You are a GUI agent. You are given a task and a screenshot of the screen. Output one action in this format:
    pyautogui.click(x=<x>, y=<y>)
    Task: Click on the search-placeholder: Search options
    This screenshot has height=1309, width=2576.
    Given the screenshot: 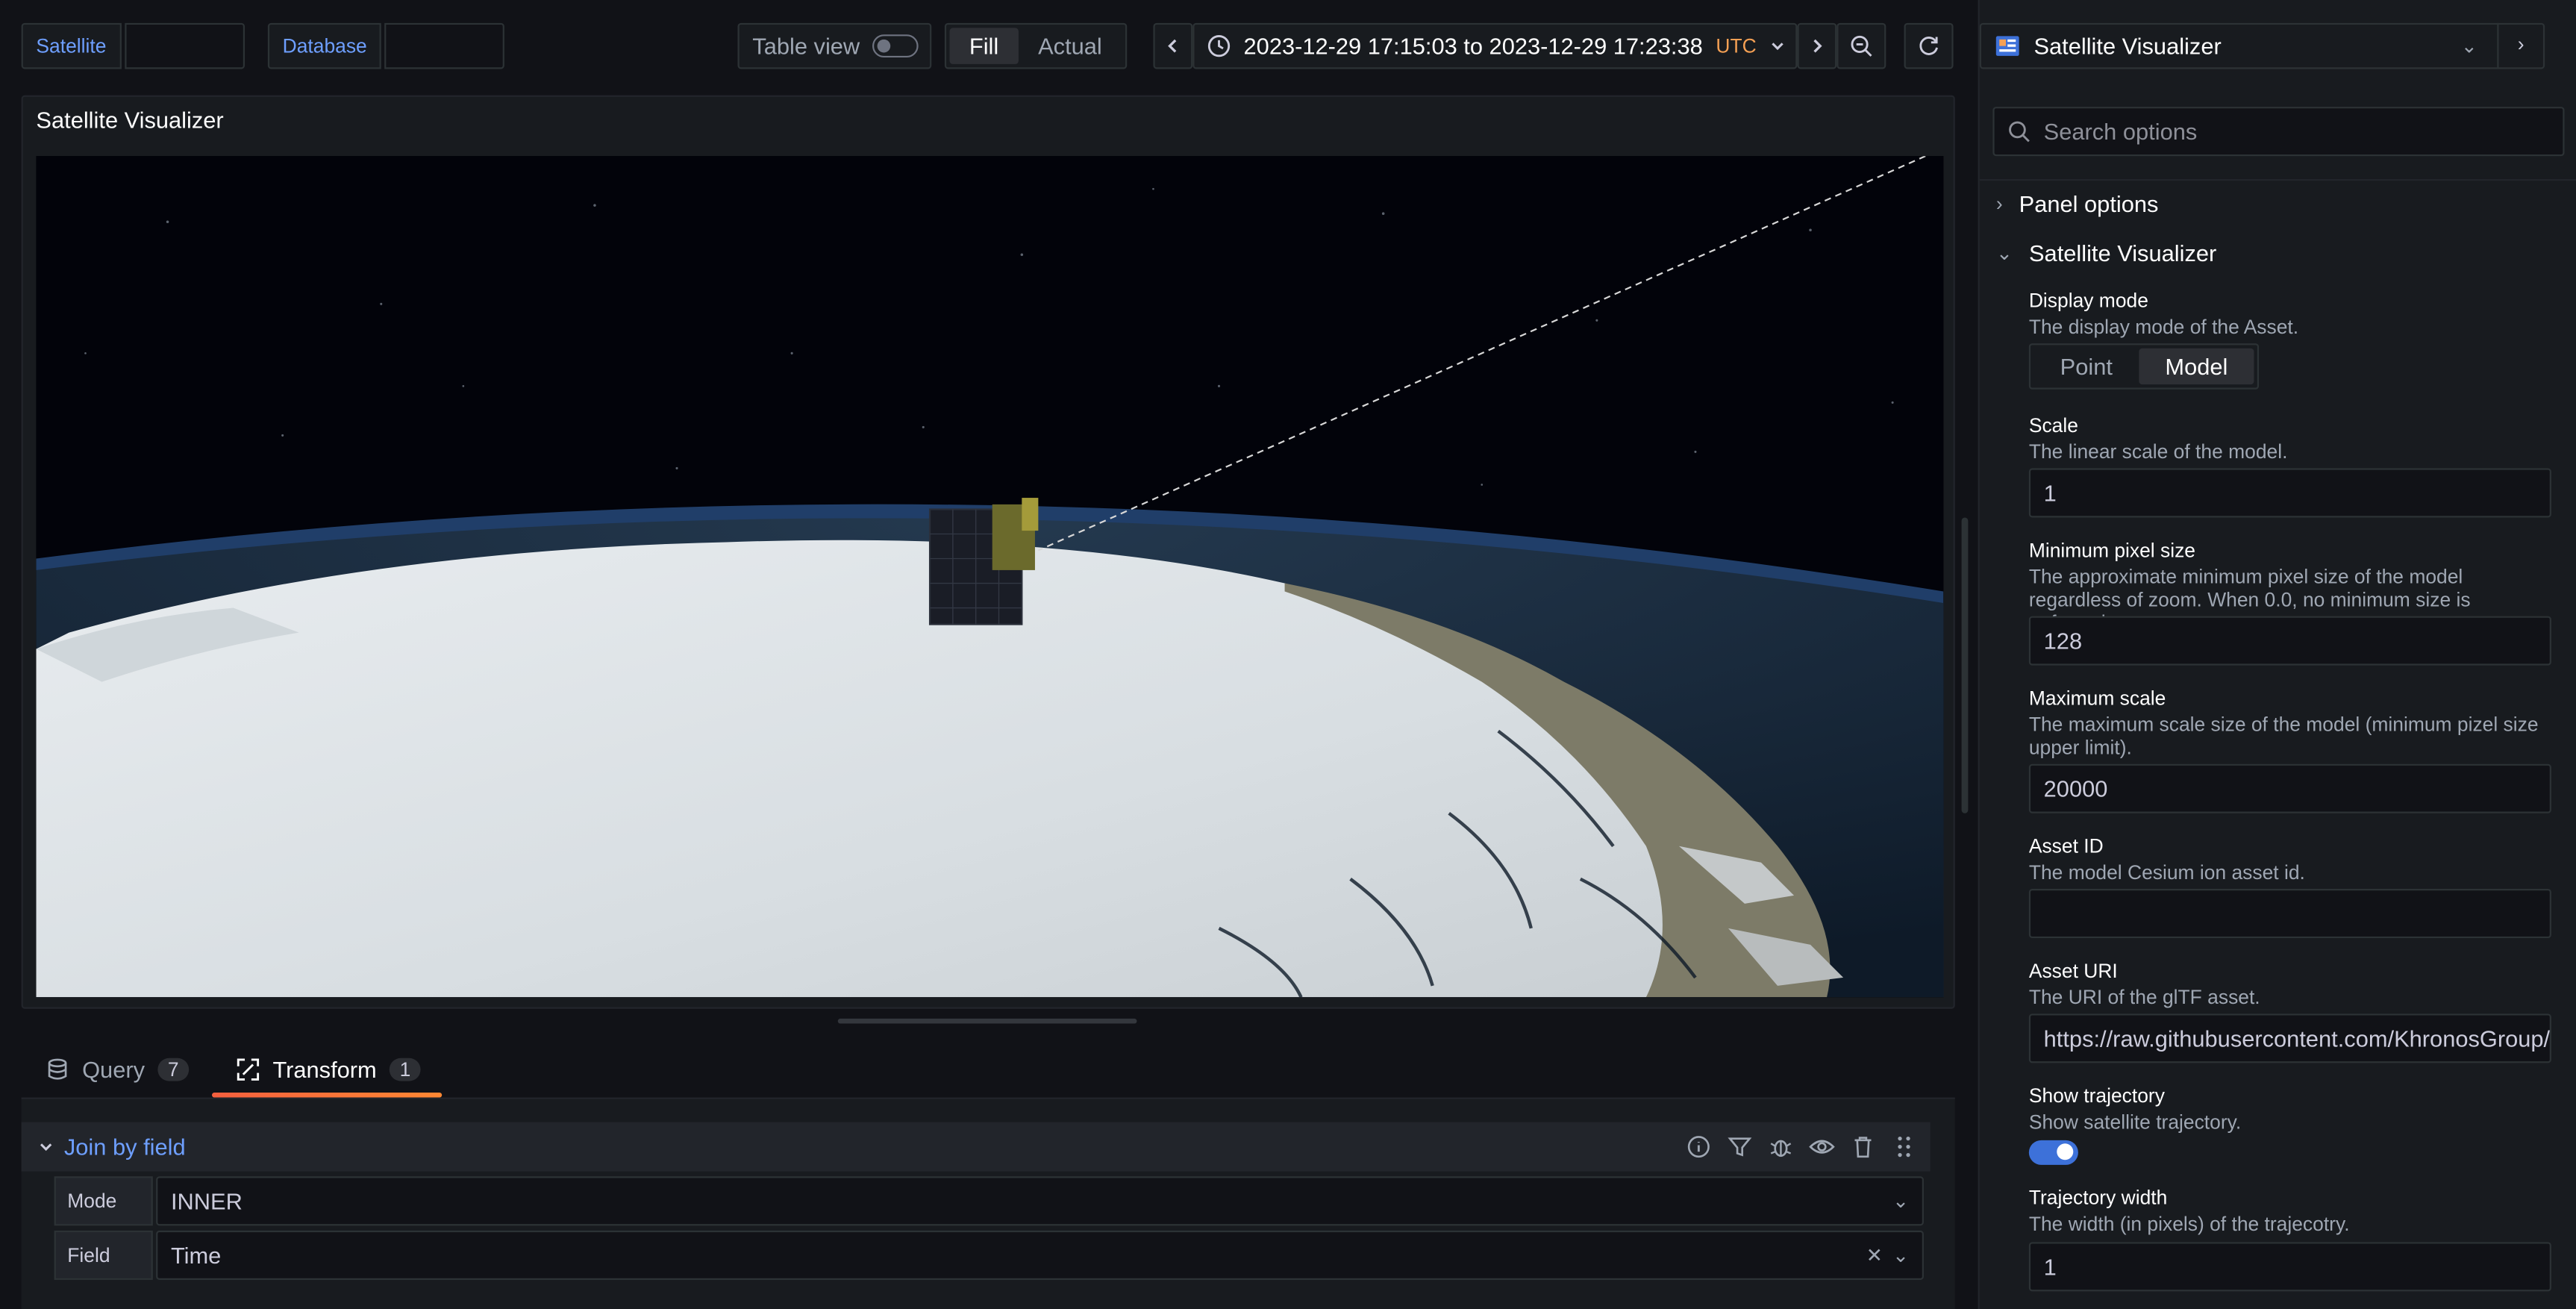 What is the action you would take?
    pyautogui.click(x=2120, y=131)
    